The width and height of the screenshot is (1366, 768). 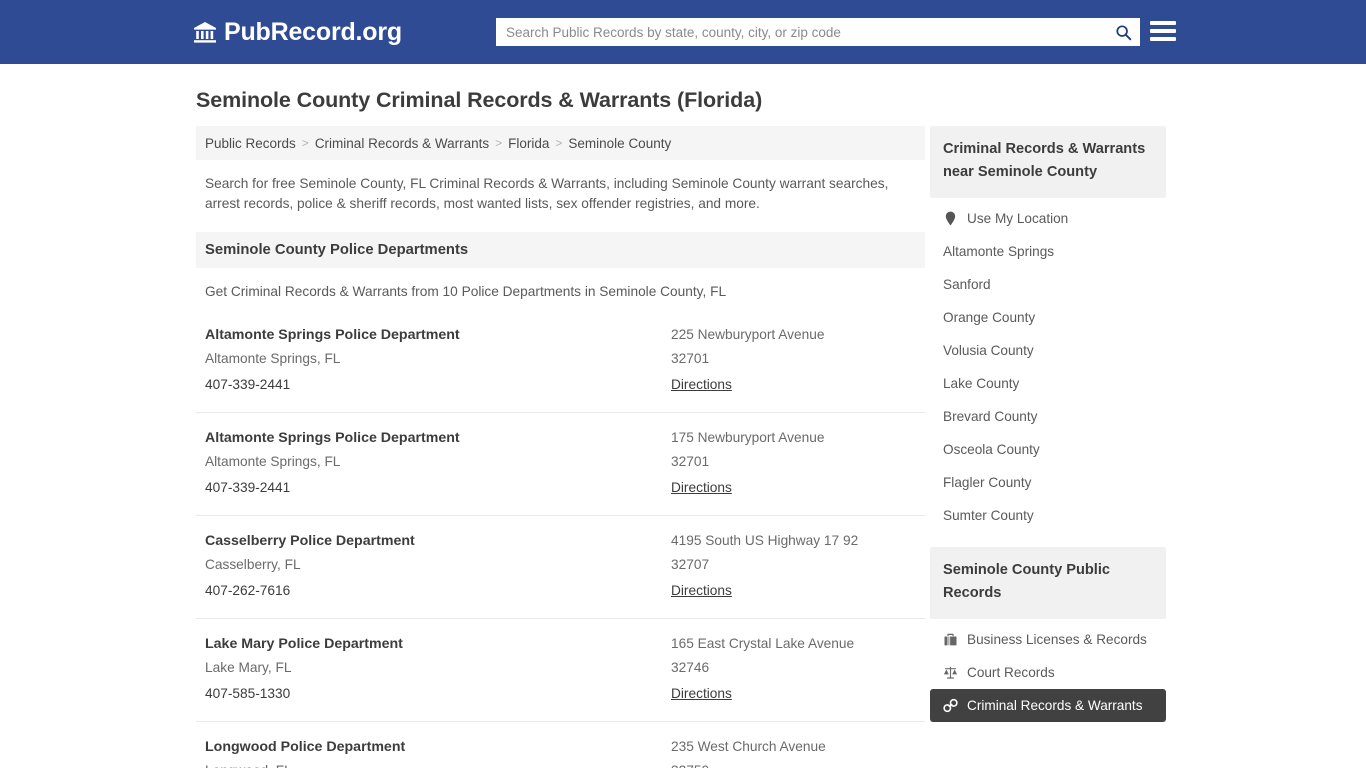 What do you see at coordinates (248, 667) in the screenshot?
I see `agency-city: Lake Mary, FL` at bounding box center [248, 667].